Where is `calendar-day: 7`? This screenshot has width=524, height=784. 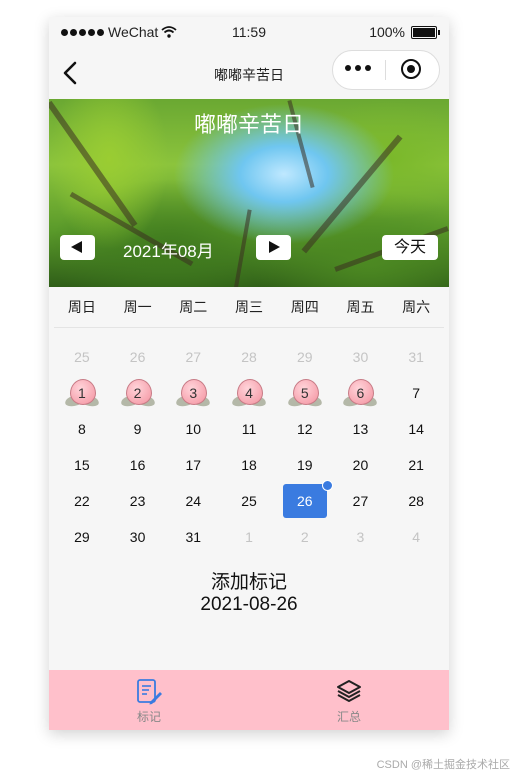
calendar-day: 7 is located at coordinates (416, 393).